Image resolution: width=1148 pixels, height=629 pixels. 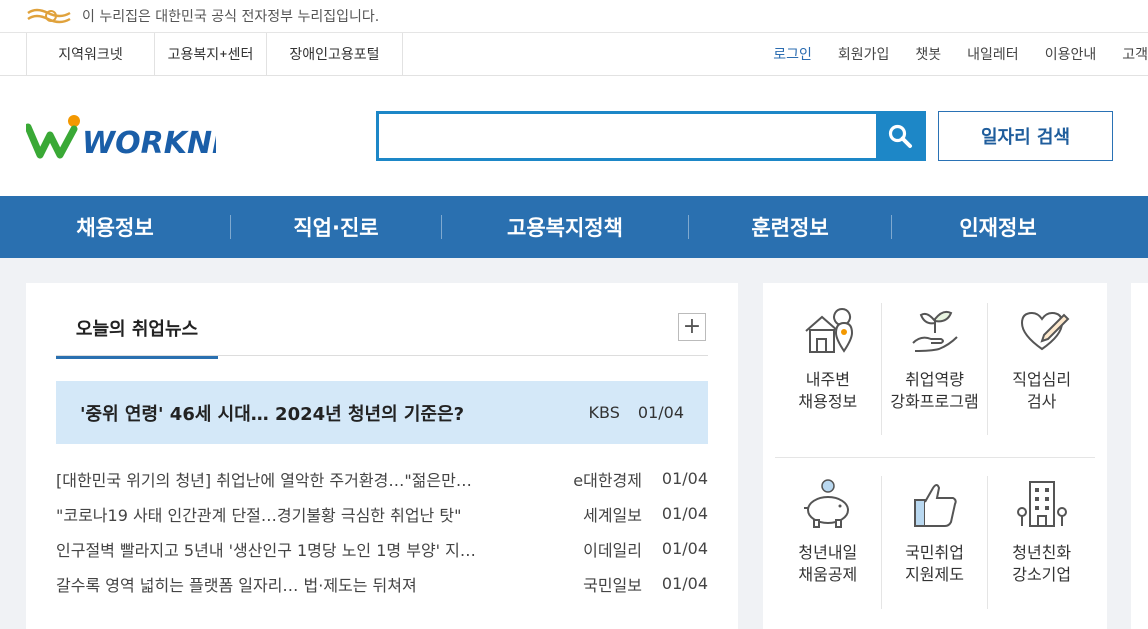 I want to click on worknet-logo: WORKNET, so click(x=121, y=136).